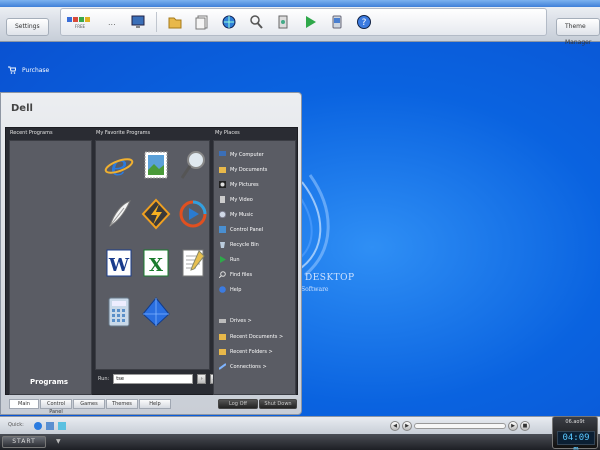  I want to click on clock-time: 04:09 m, so click(576, 440).